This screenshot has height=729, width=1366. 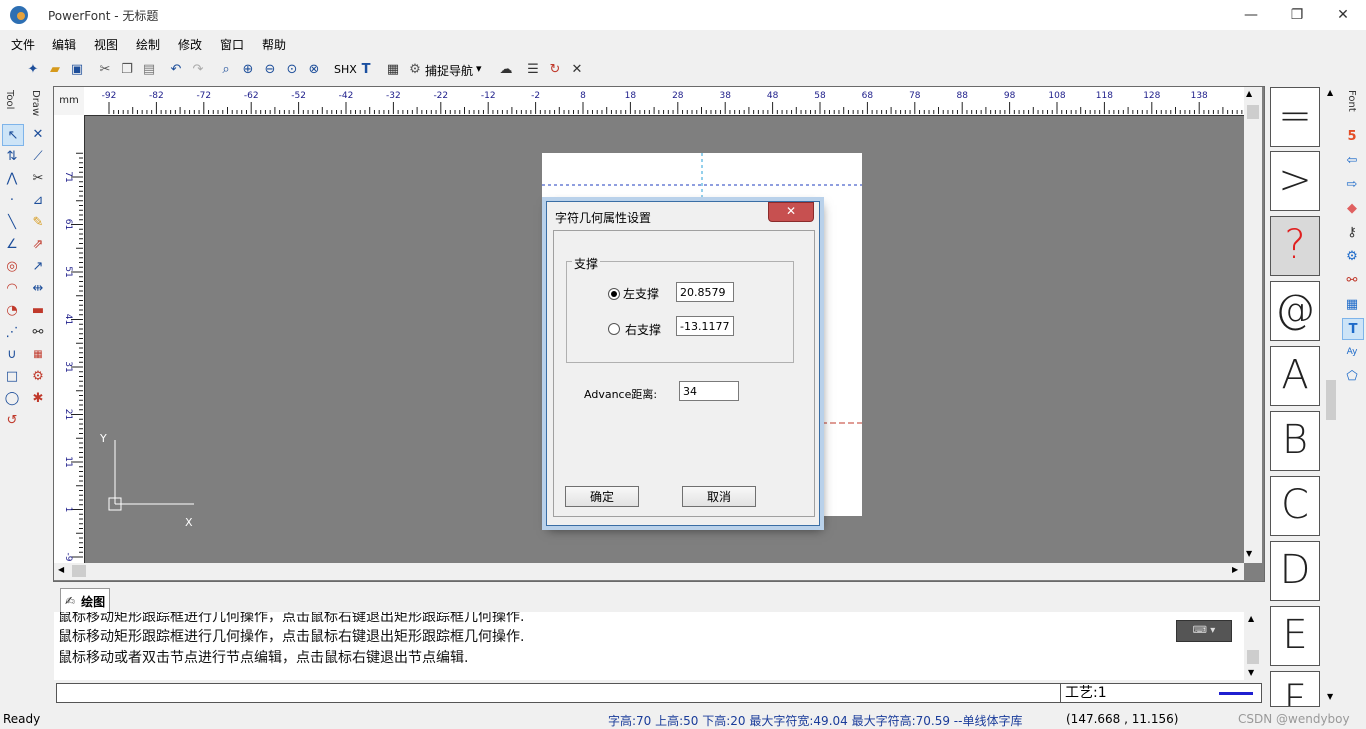 I want to click on cancel-button: 取消, so click(x=719, y=496).